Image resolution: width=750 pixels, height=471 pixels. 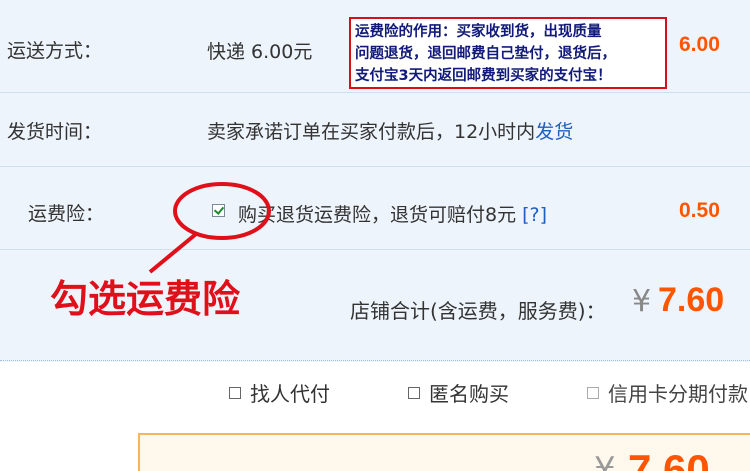 I want to click on note-line-3: 支付宝3天内返回邮费到买家的支付宝！, so click(x=483, y=76).